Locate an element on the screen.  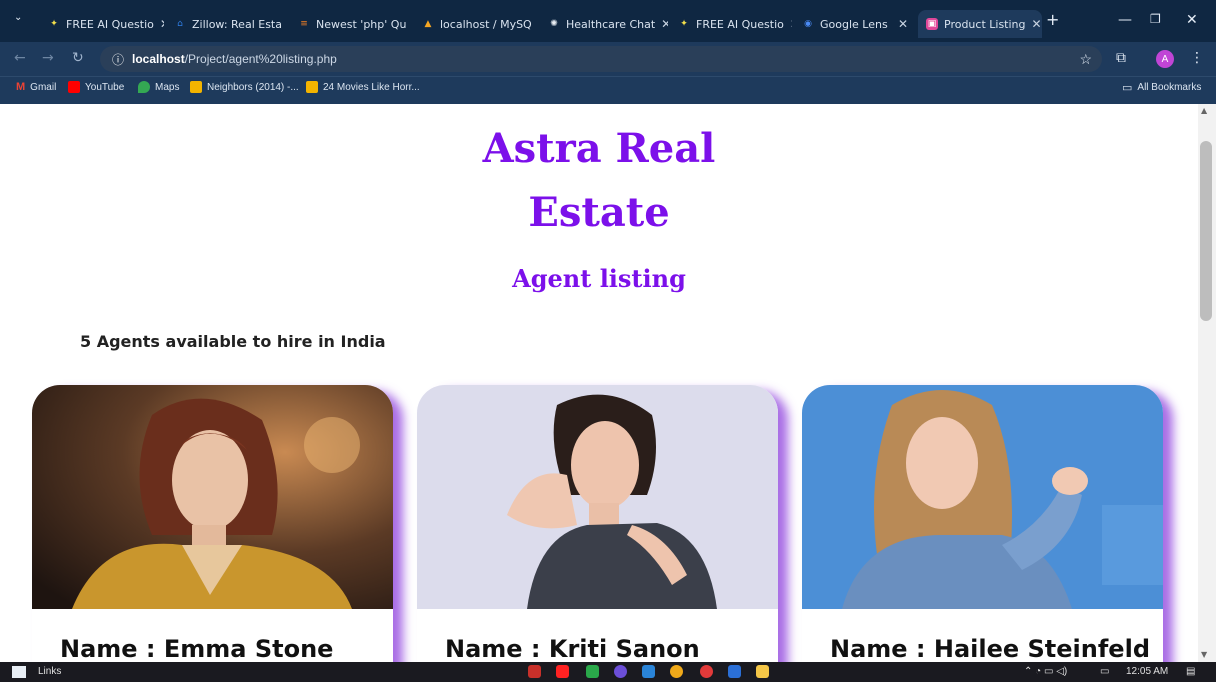
scroll-down-icon: ▼ is located at coordinates (1204, 654).